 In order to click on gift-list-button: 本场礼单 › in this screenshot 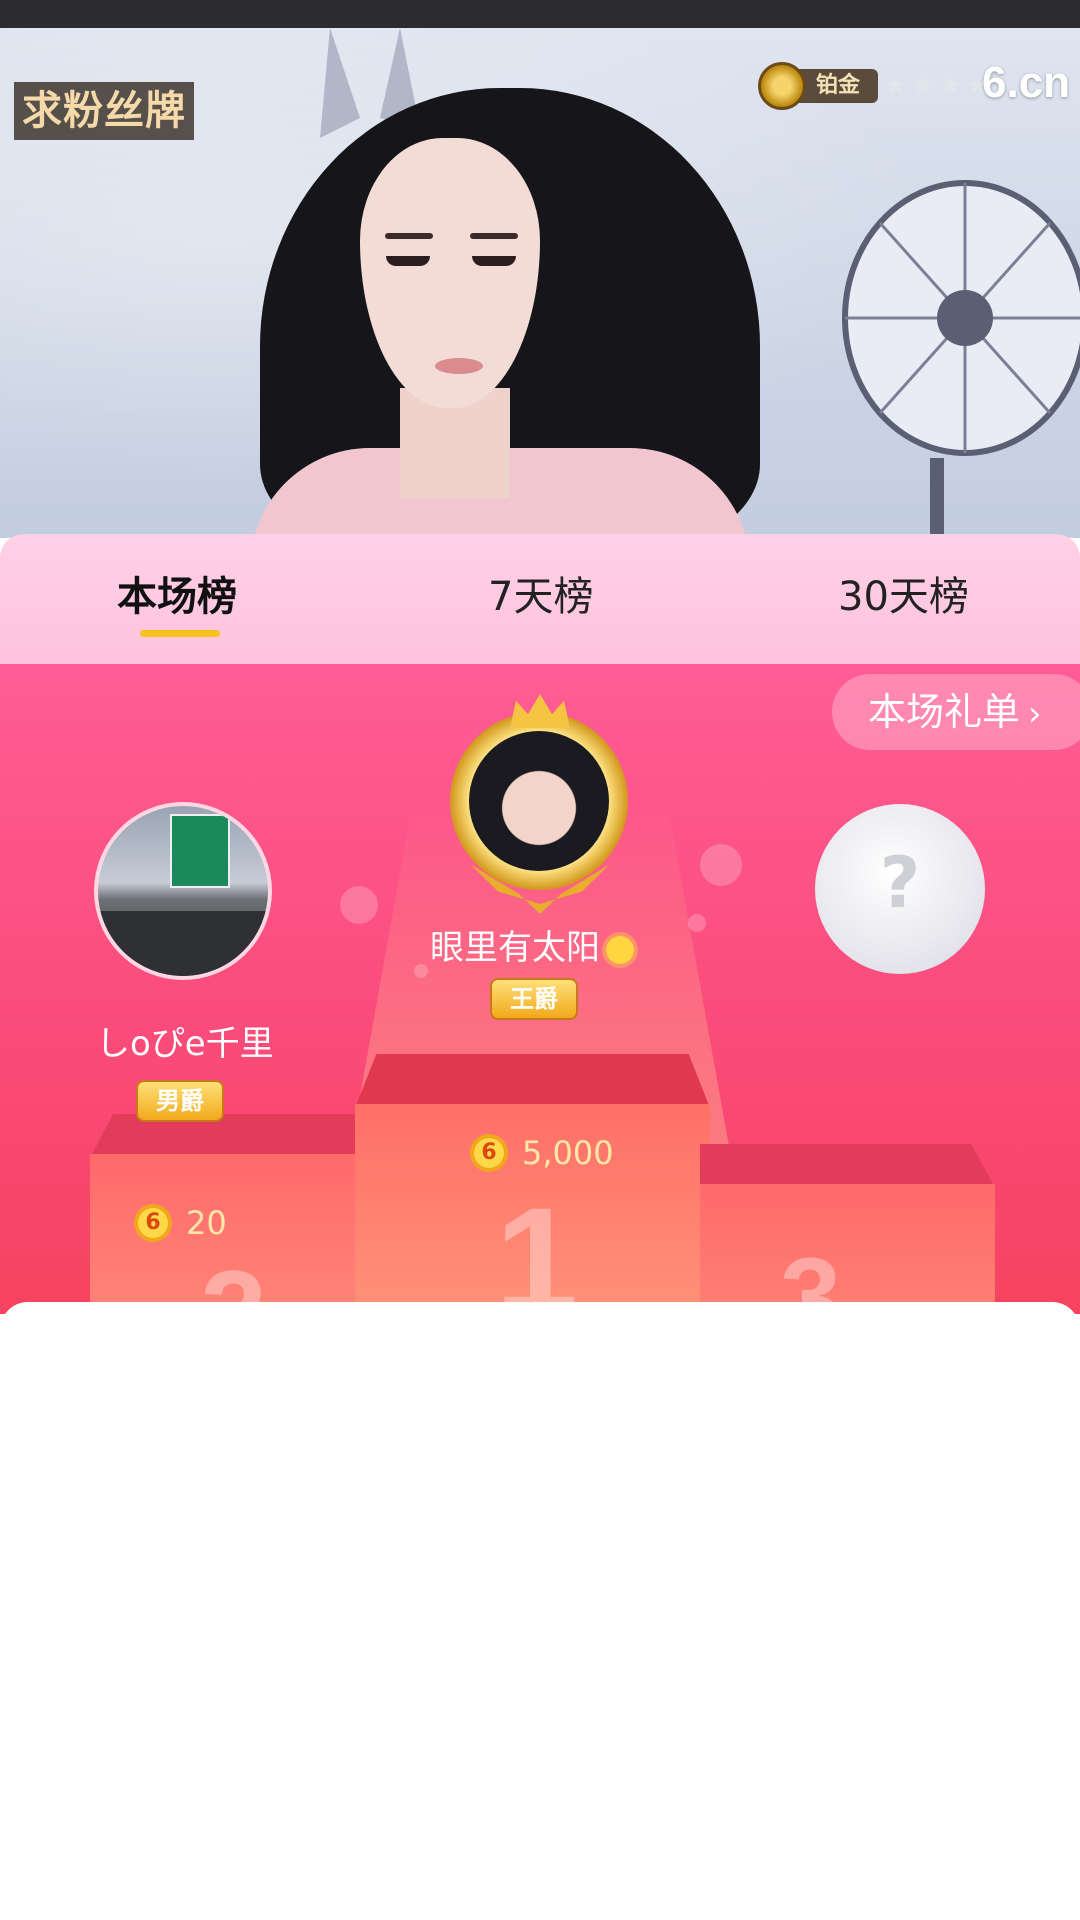, I will do `click(956, 712)`.